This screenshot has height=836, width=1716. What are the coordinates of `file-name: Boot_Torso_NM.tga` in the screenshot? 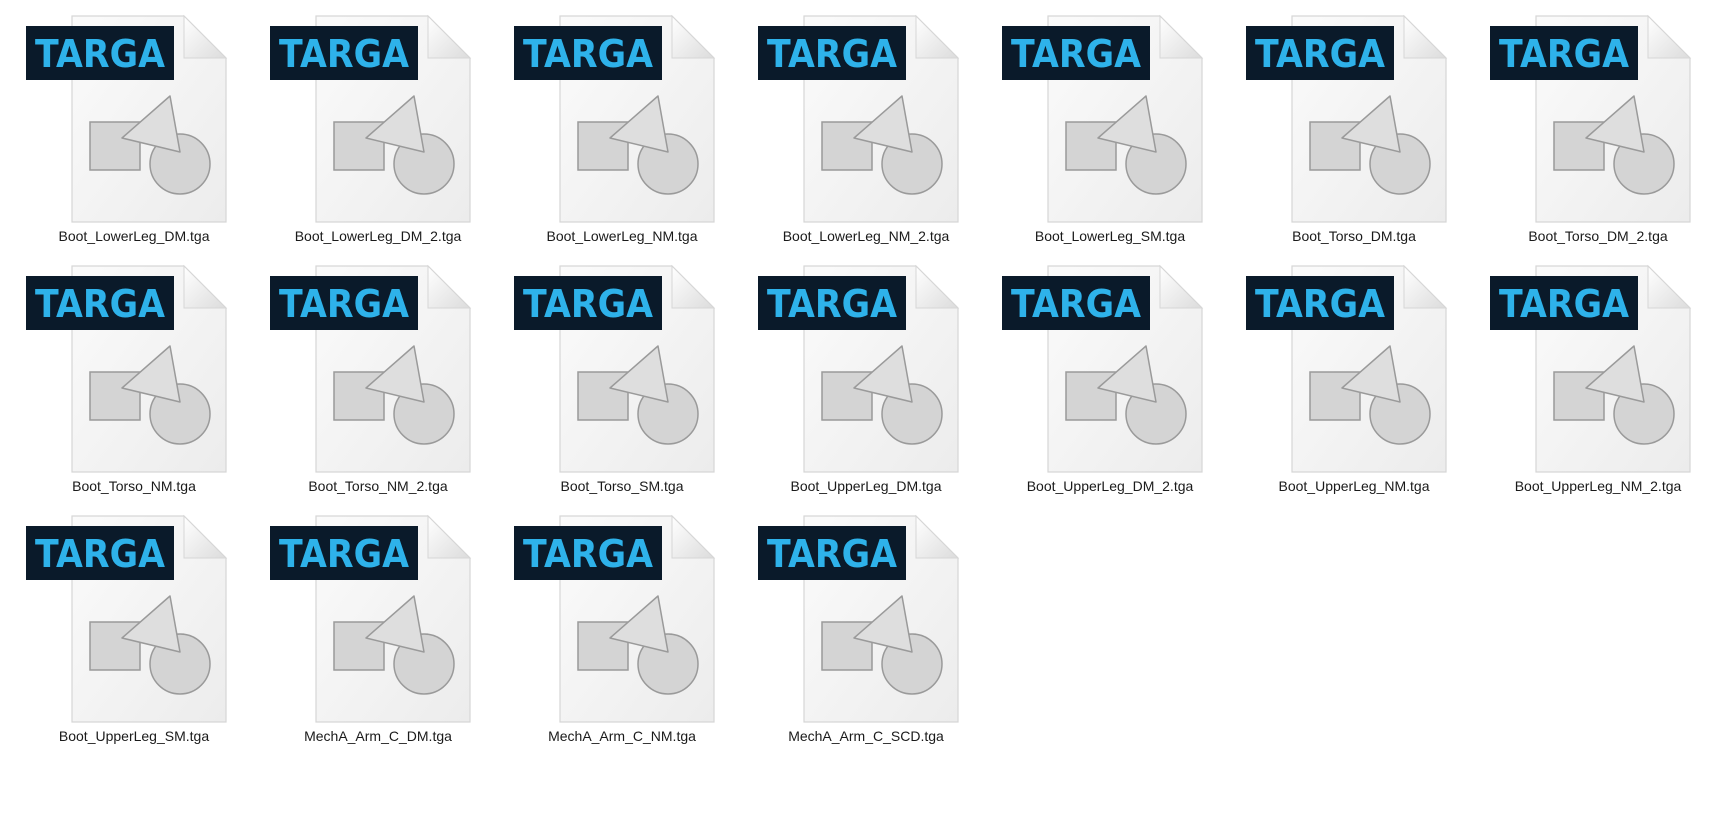 It's located at (134, 486).